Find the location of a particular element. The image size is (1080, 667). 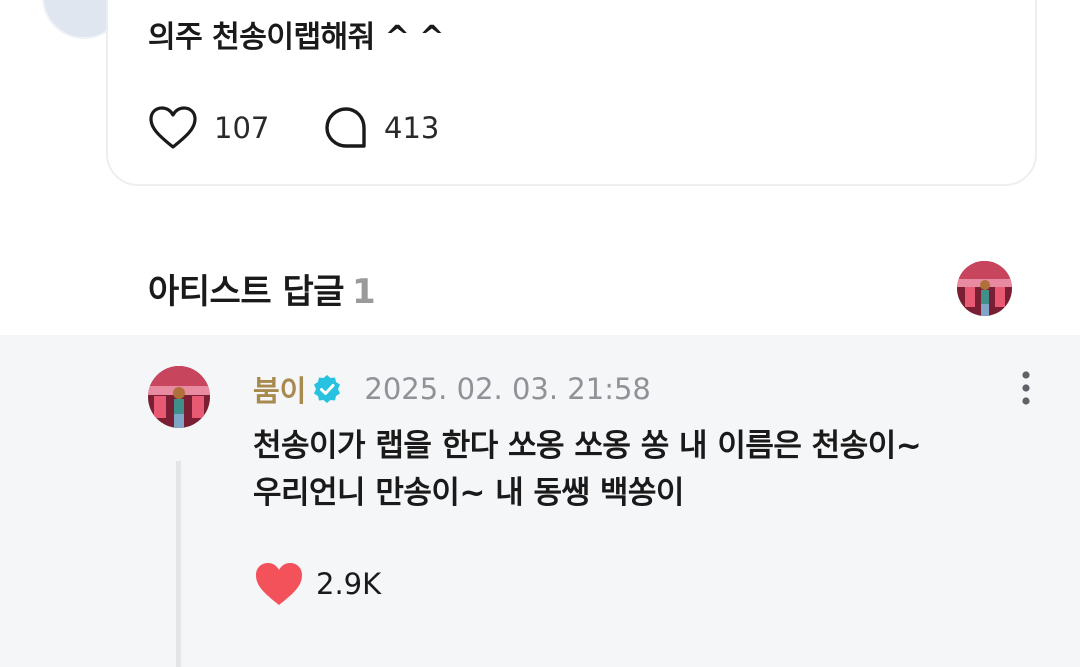

like-button: 107 is located at coordinates (208, 128).